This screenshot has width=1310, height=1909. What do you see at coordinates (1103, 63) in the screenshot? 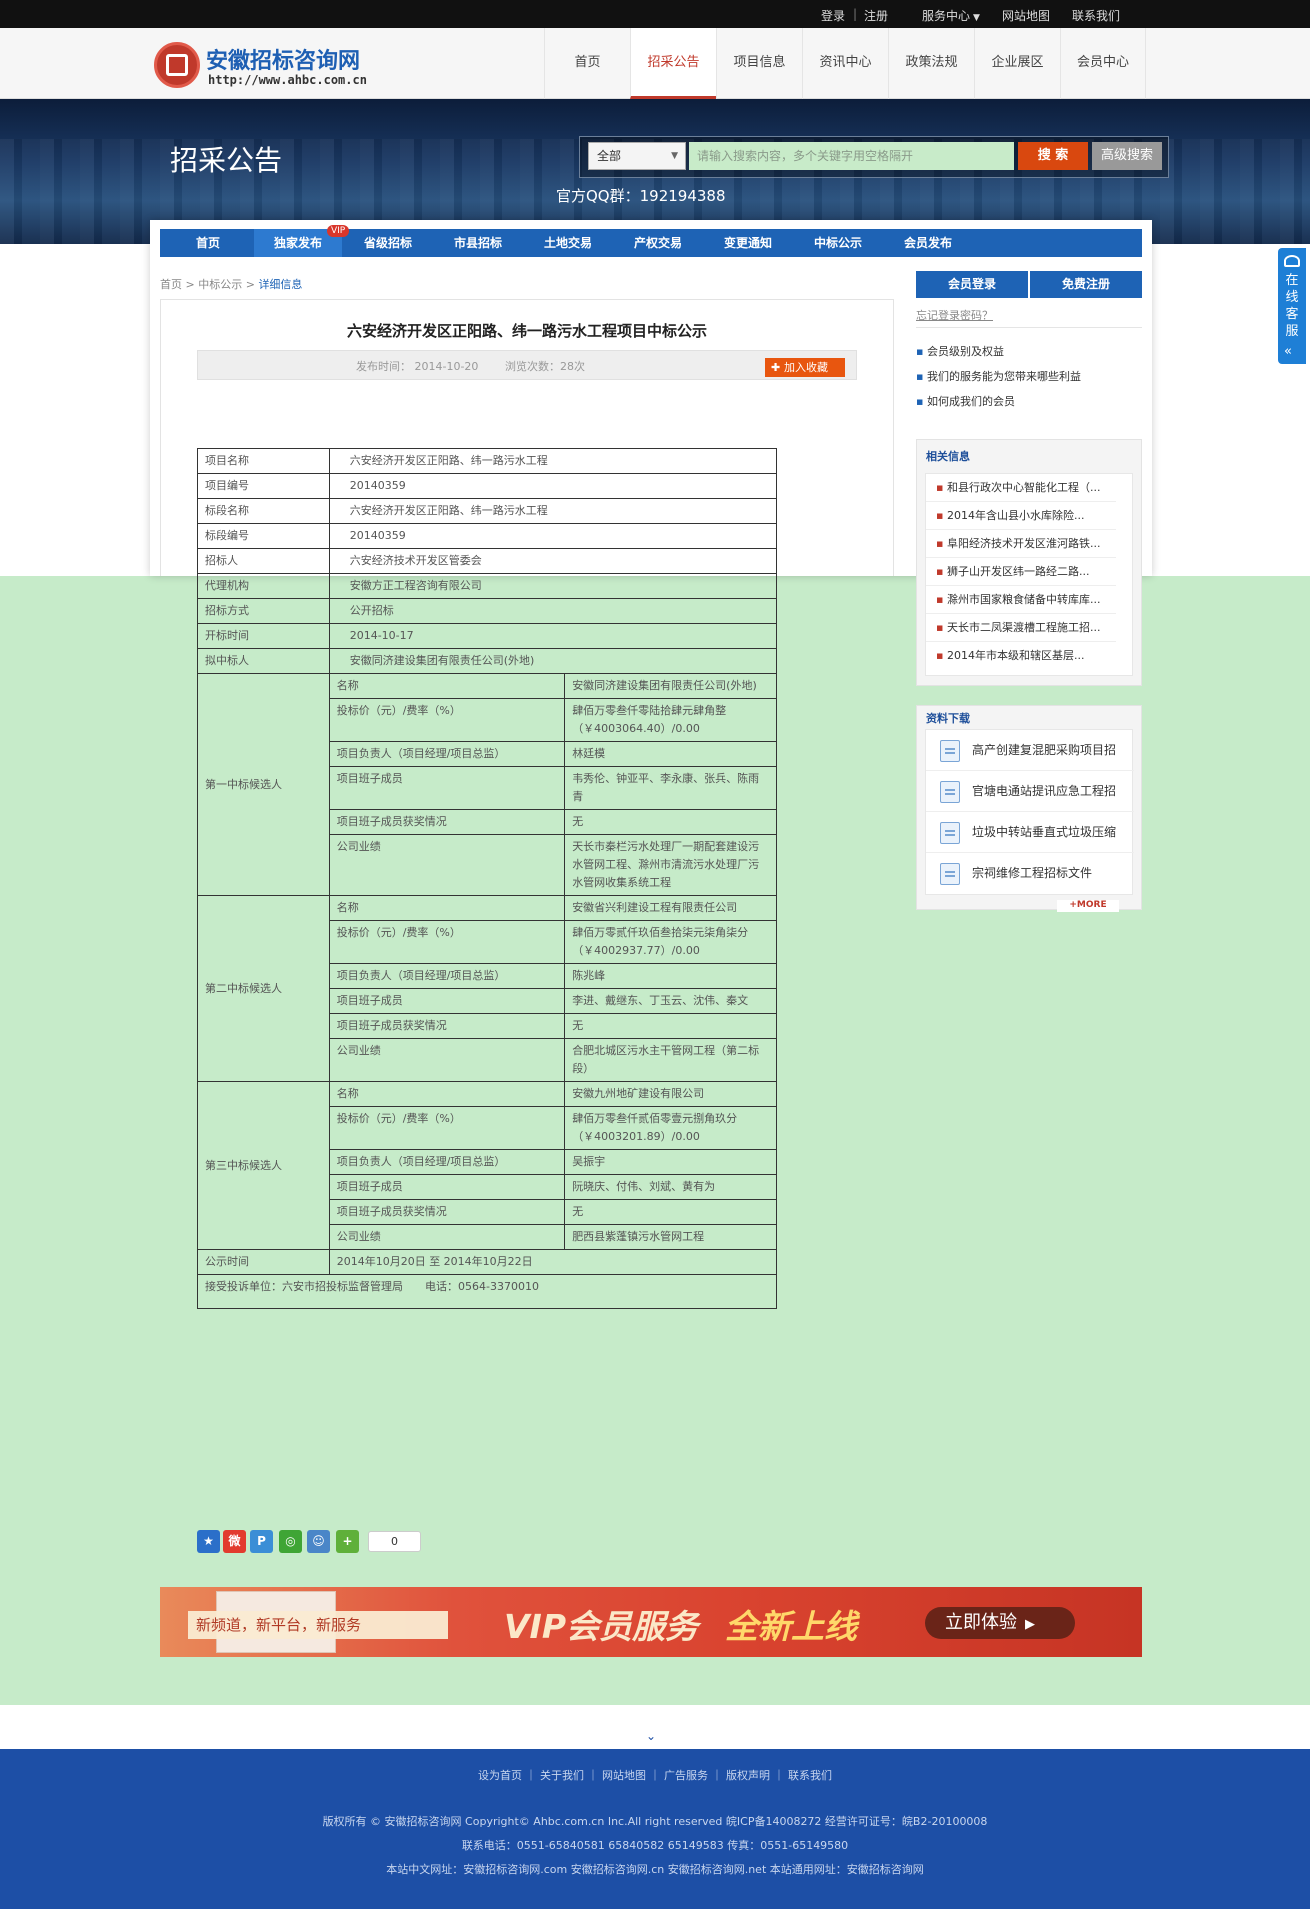
I see `nav-member-center: 会员中心` at bounding box center [1103, 63].